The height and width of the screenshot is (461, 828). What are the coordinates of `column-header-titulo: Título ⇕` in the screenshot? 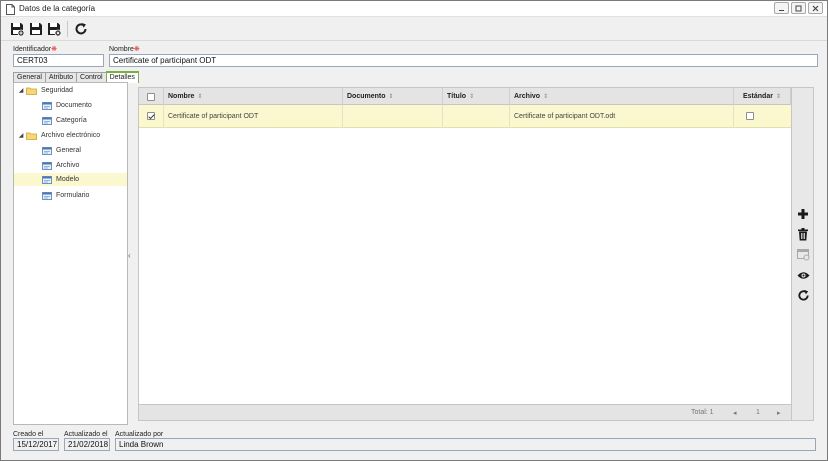 It's located at (476, 96).